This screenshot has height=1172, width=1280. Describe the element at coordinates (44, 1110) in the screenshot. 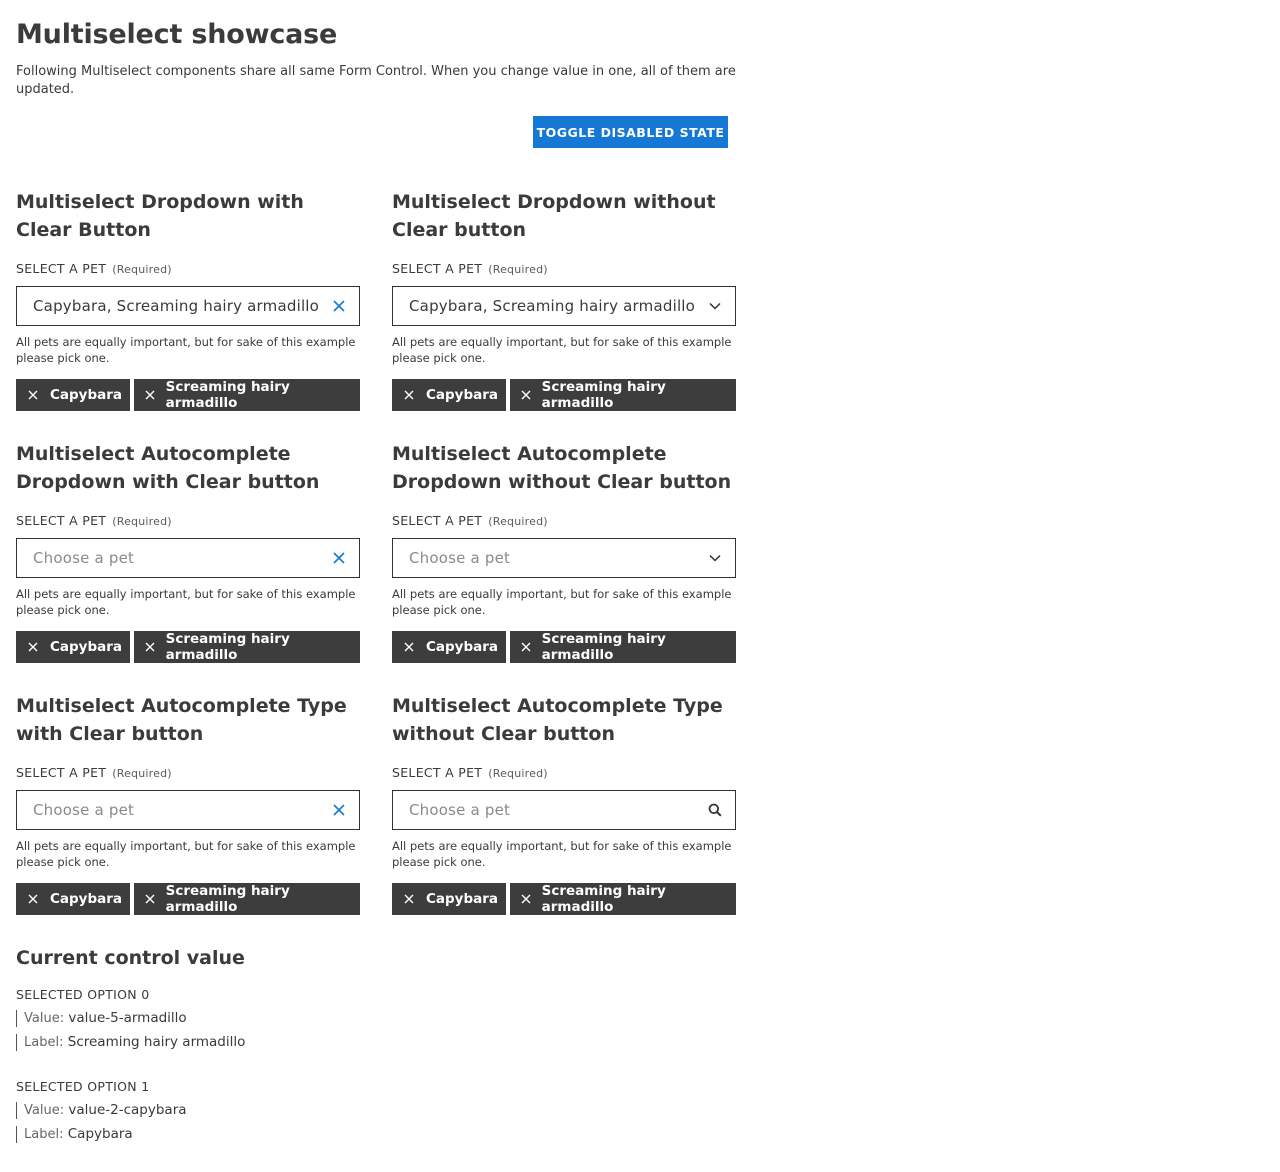

I see `value-key: Value:` at that location.